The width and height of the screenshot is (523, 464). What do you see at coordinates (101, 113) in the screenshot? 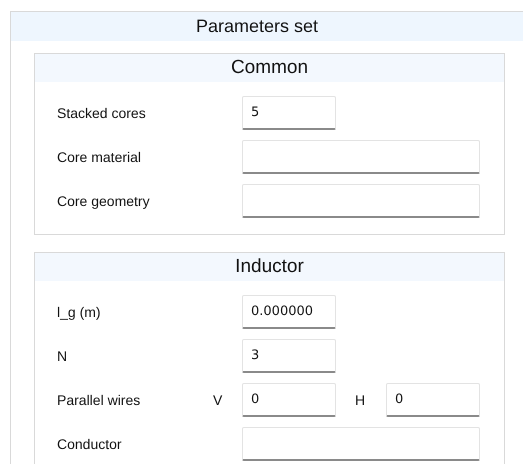
I see `field-label: Stacked cores` at bounding box center [101, 113].